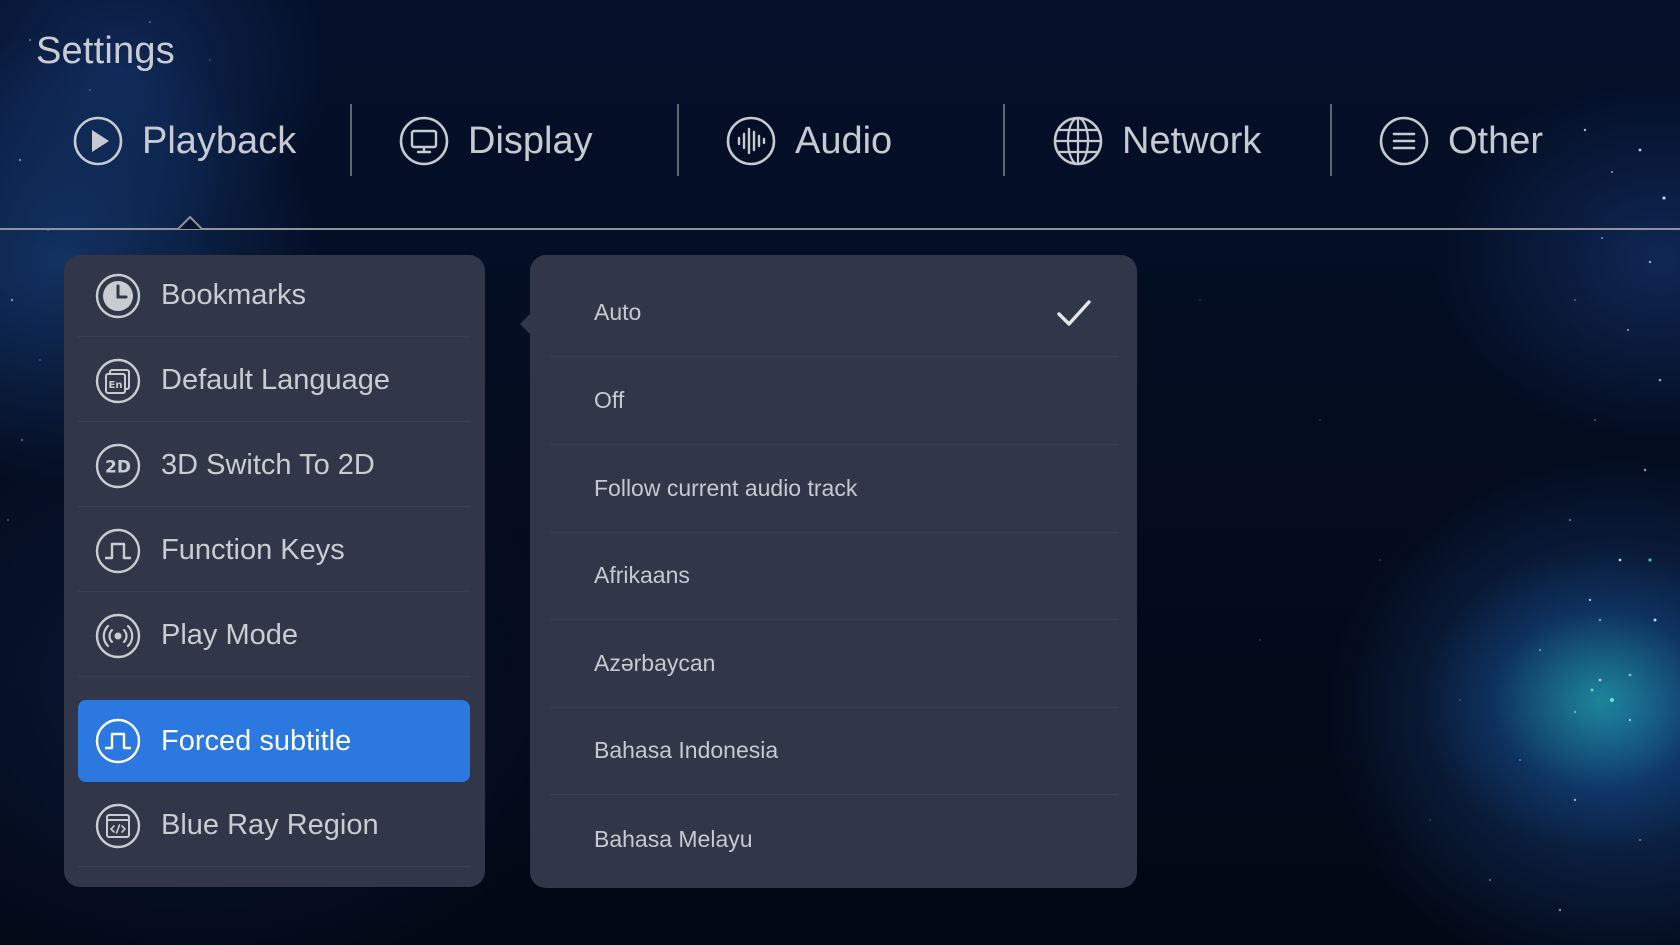 Image resolution: width=1680 pixels, height=945 pixels. Describe the element at coordinates (686, 750) in the screenshot. I see `option-label: Bahasa Indonesia` at that location.